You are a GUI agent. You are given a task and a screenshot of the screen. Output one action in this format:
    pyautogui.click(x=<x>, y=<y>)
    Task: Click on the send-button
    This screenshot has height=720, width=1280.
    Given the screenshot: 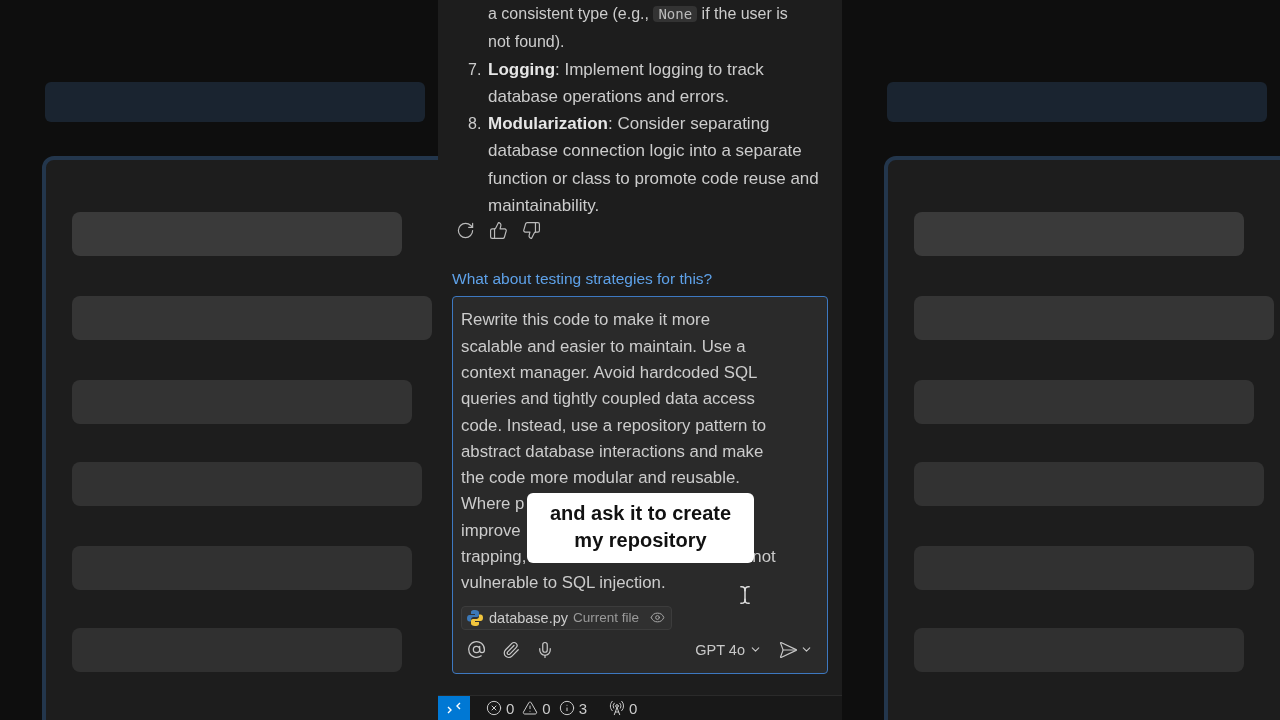 What is the action you would take?
    pyautogui.click(x=795, y=649)
    